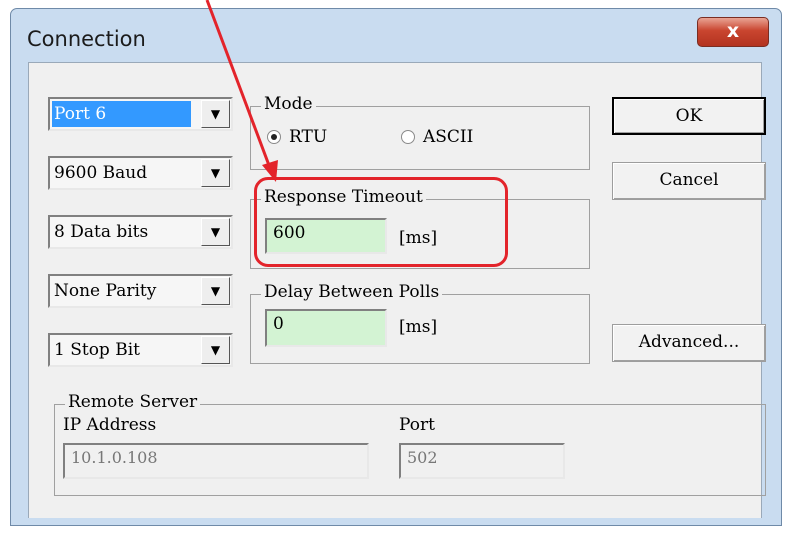 The width and height of the screenshot is (792, 535). What do you see at coordinates (689, 116) in the screenshot?
I see `ok-button: OK` at bounding box center [689, 116].